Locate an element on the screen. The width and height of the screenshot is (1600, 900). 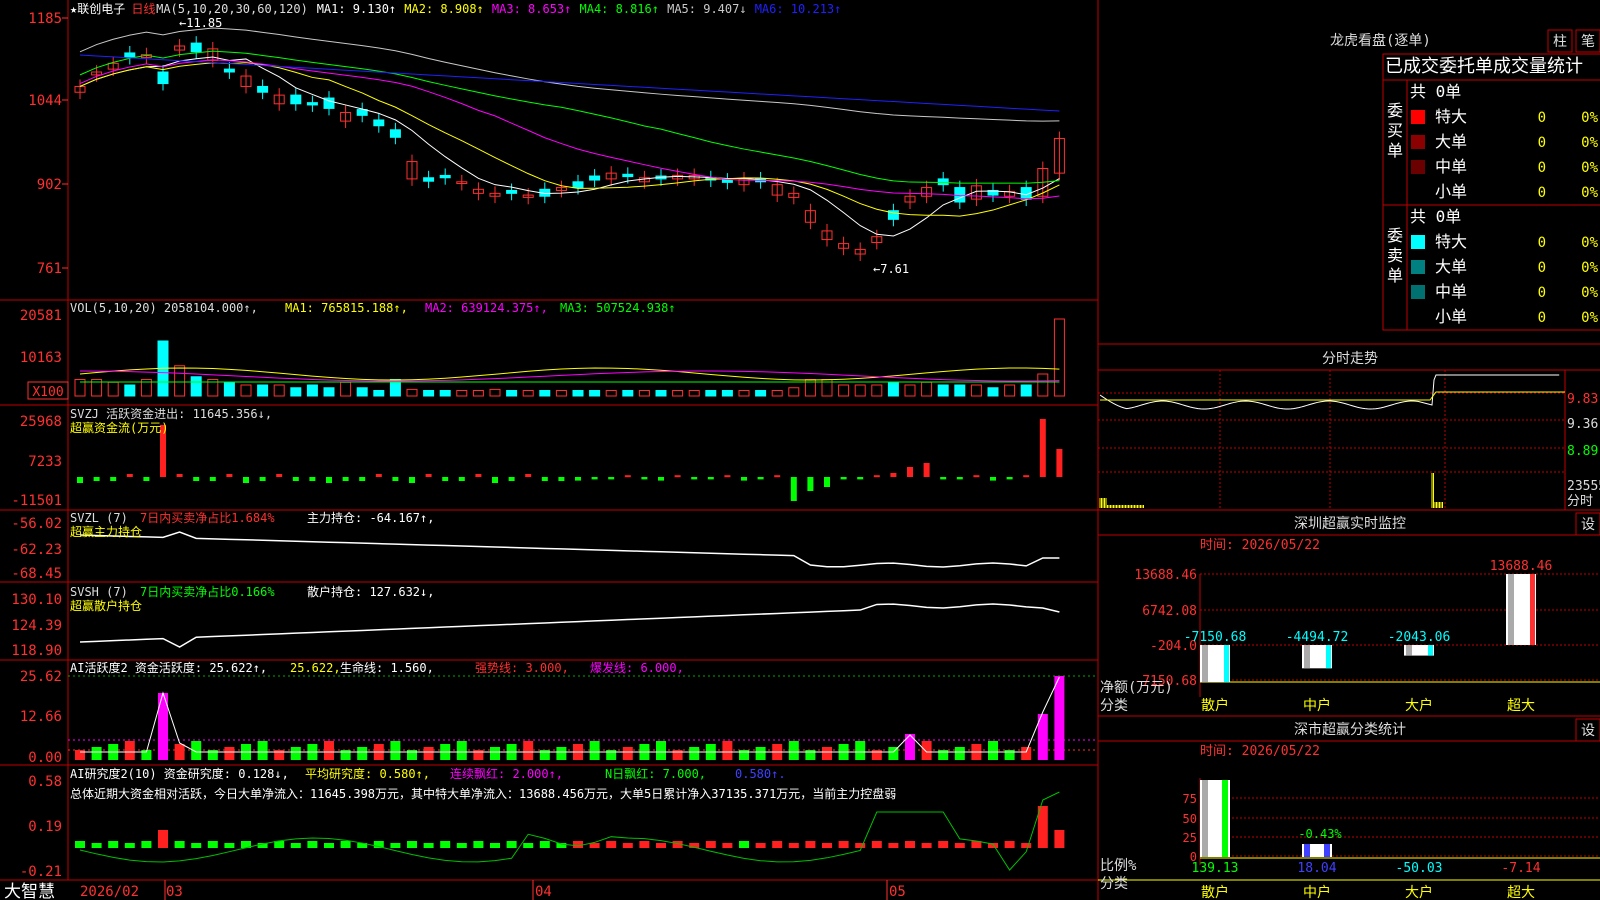
buy-label: 买 is located at coordinates (1395, 130).